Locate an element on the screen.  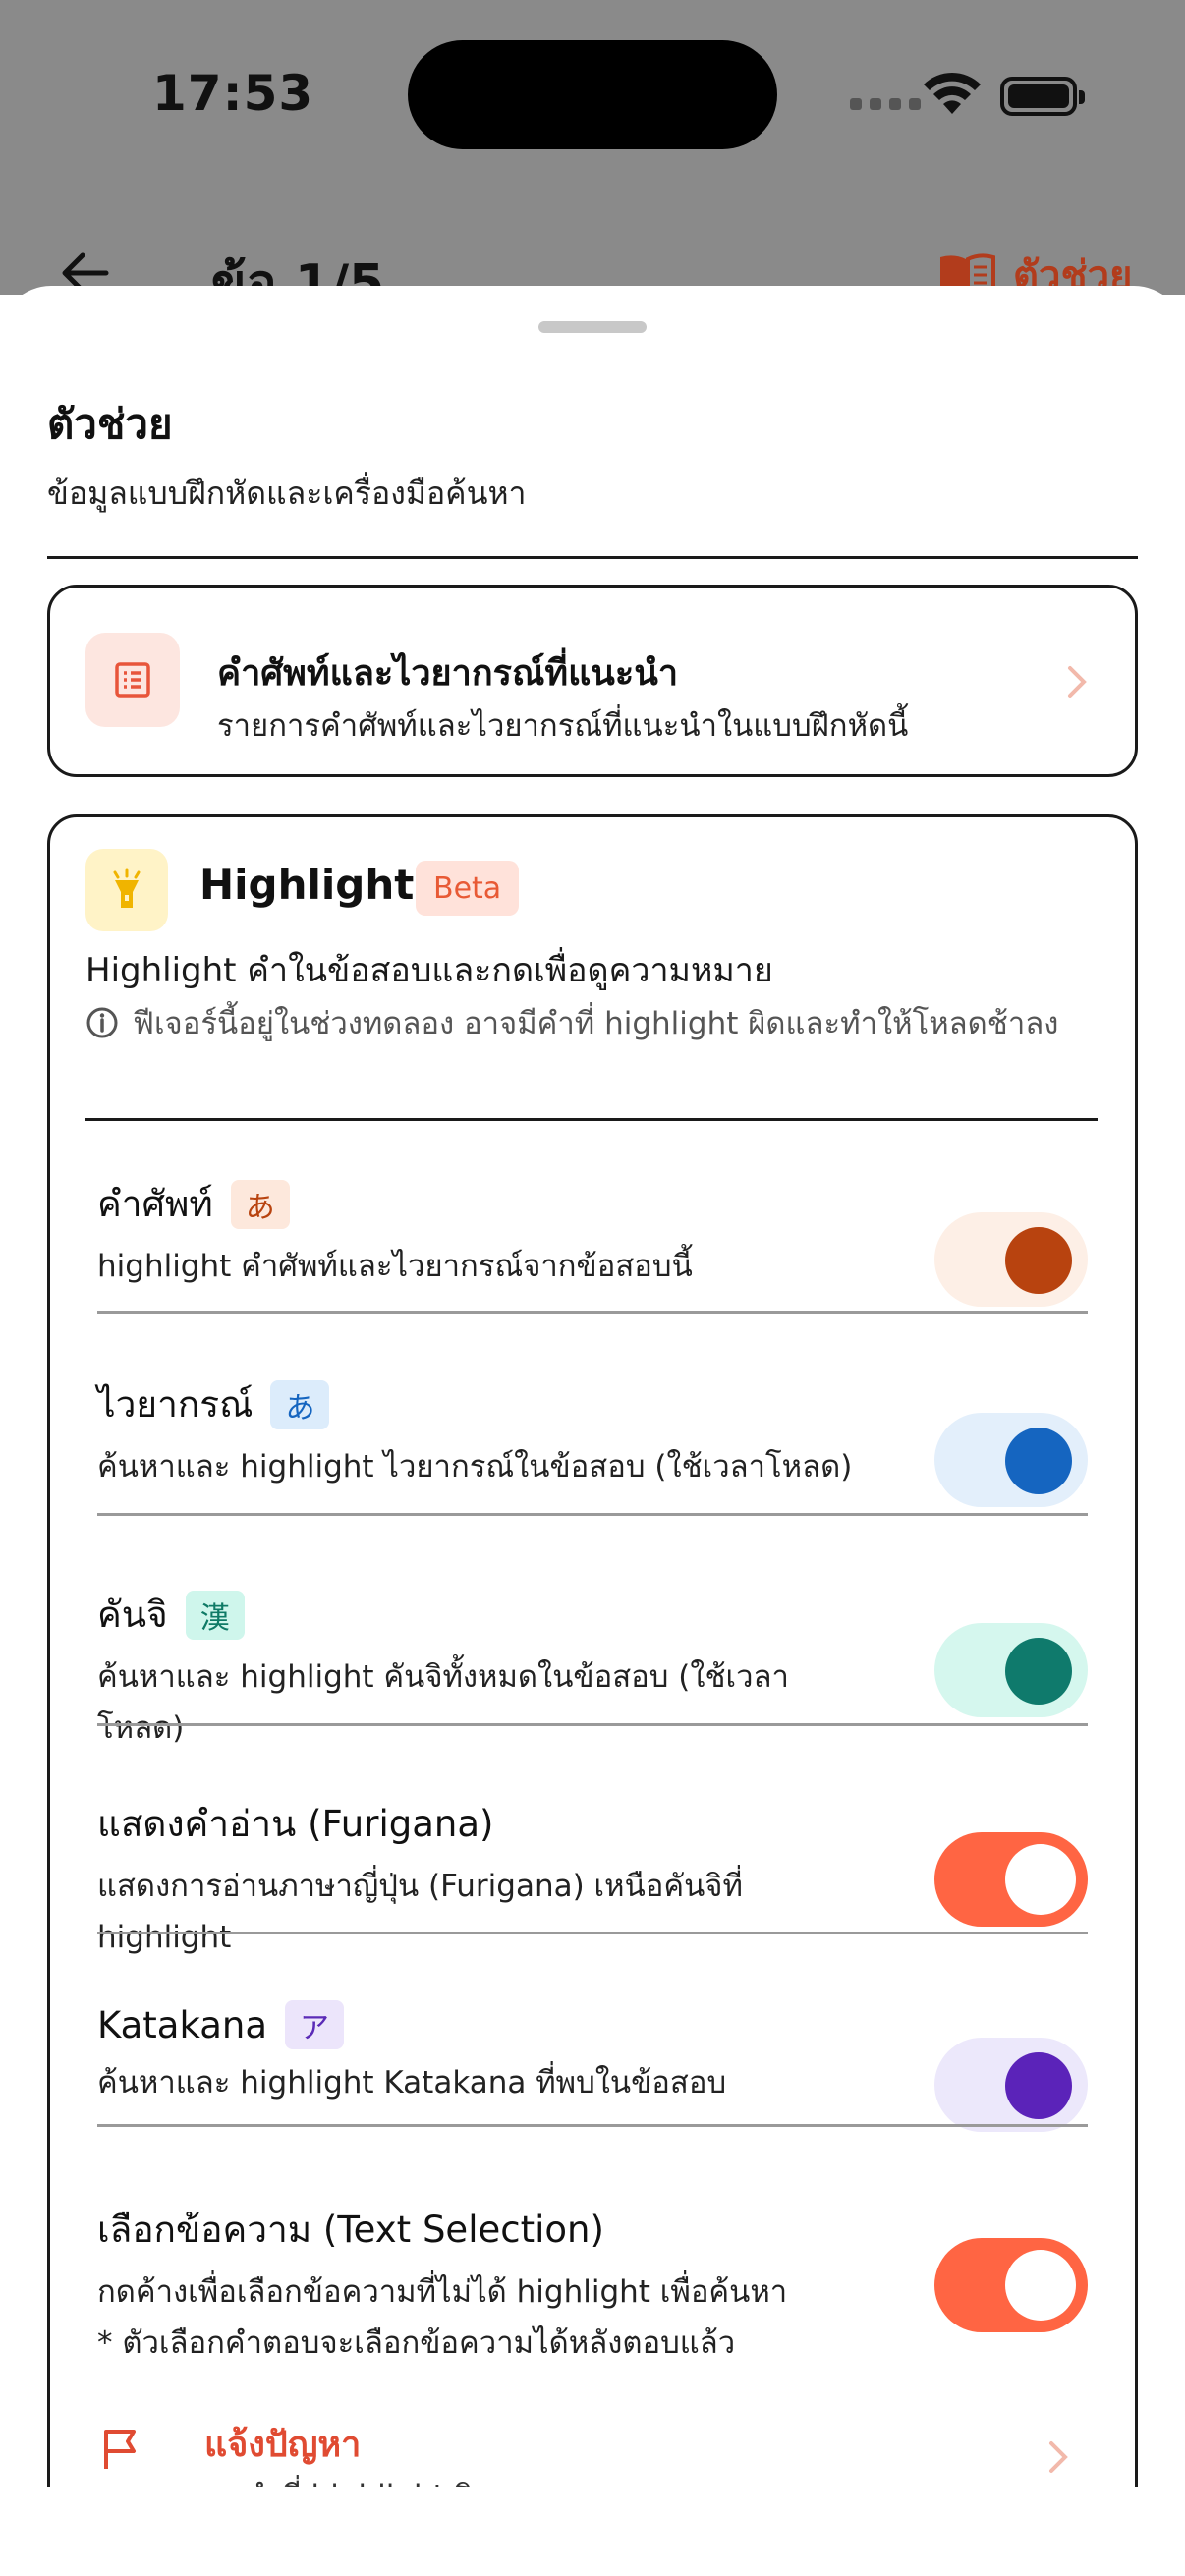
setting-title: ไวยากรณ์ is located at coordinates (176, 1404).